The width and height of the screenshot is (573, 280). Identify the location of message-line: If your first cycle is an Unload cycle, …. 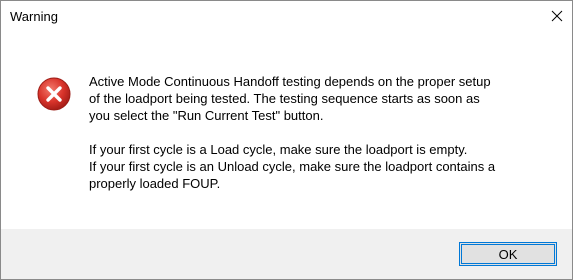
(292, 166).